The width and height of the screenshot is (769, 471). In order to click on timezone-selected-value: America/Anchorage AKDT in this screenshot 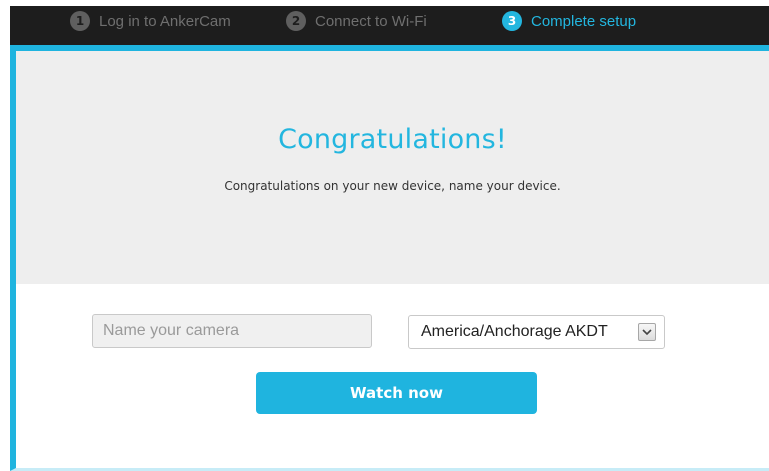, I will do `click(514, 331)`.